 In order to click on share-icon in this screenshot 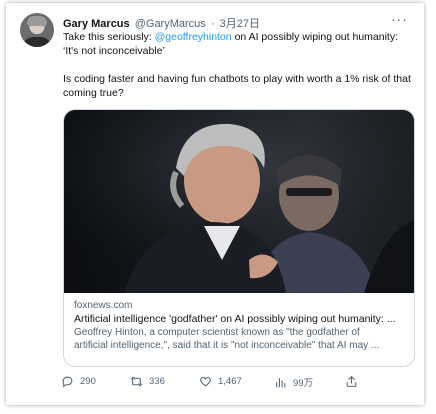, I will do `click(351, 381)`.